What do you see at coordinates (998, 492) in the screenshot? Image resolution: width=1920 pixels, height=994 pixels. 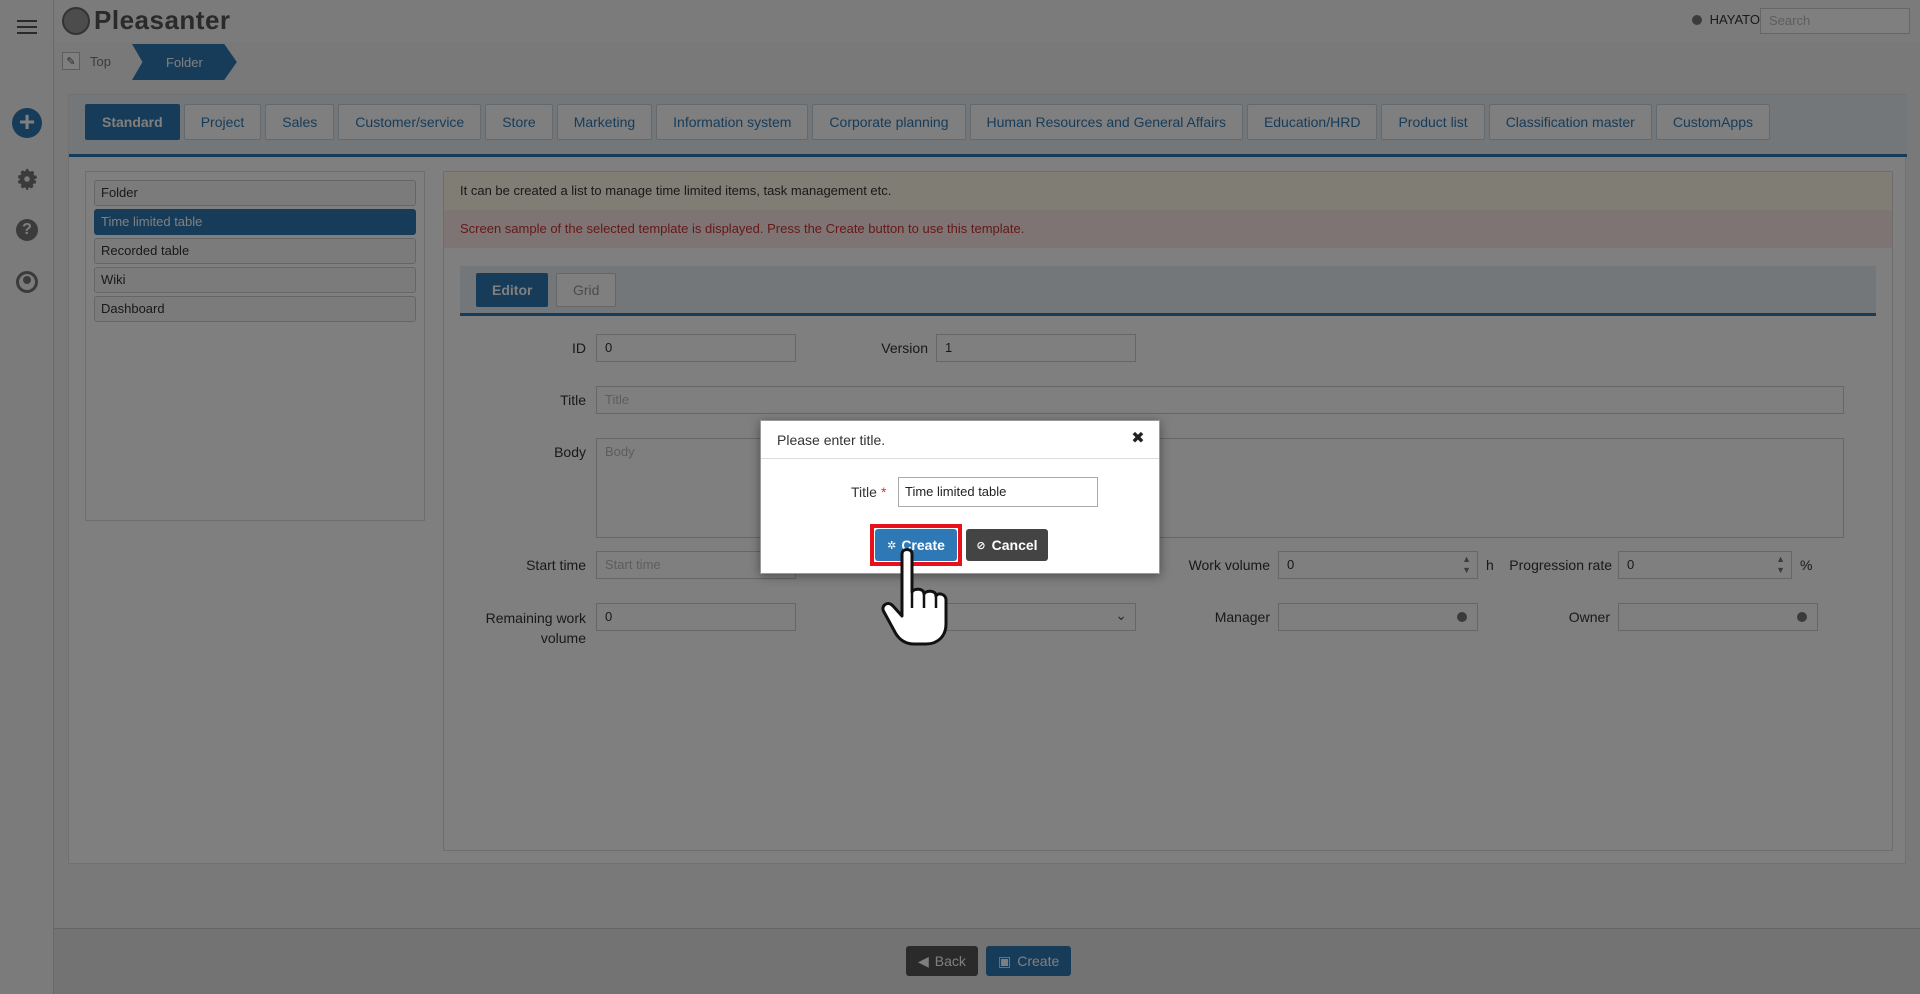 I see `dialog-title-input: Time limited table` at bounding box center [998, 492].